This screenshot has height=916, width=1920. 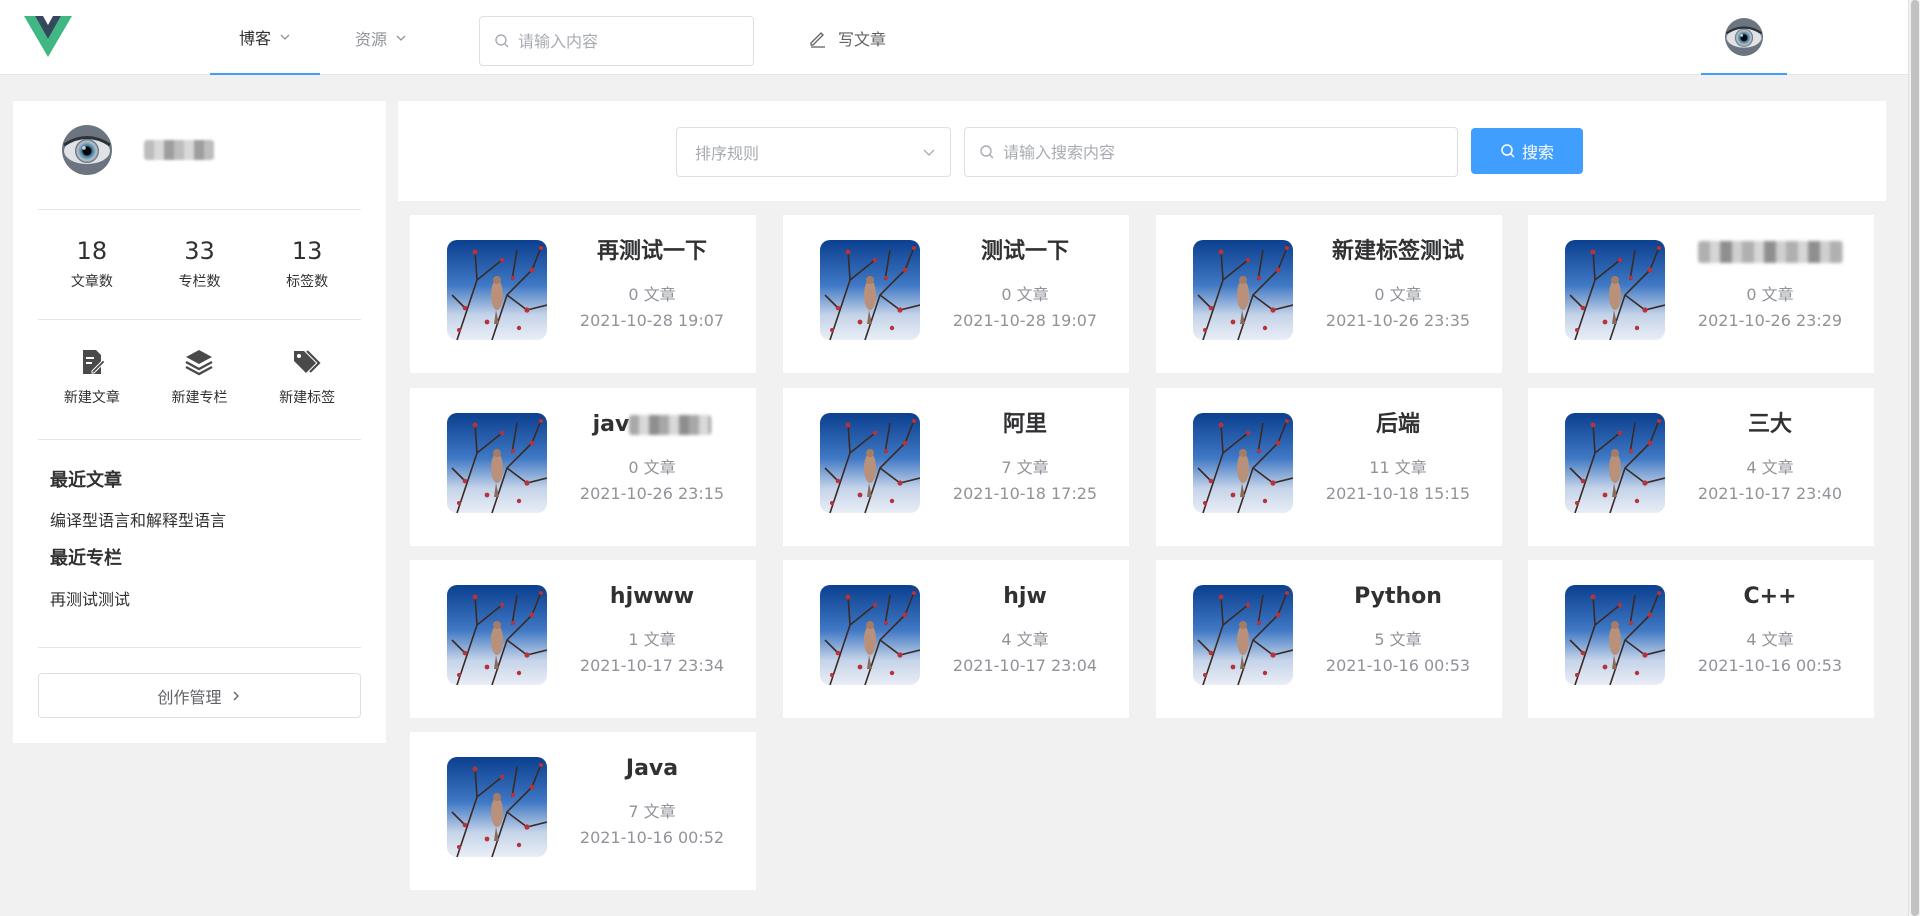 What do you see at coordinates (1398, 665) in the screenshot?
I see `tag-date: 2021-10-16 00:53` at bounding box center [1398, 665].